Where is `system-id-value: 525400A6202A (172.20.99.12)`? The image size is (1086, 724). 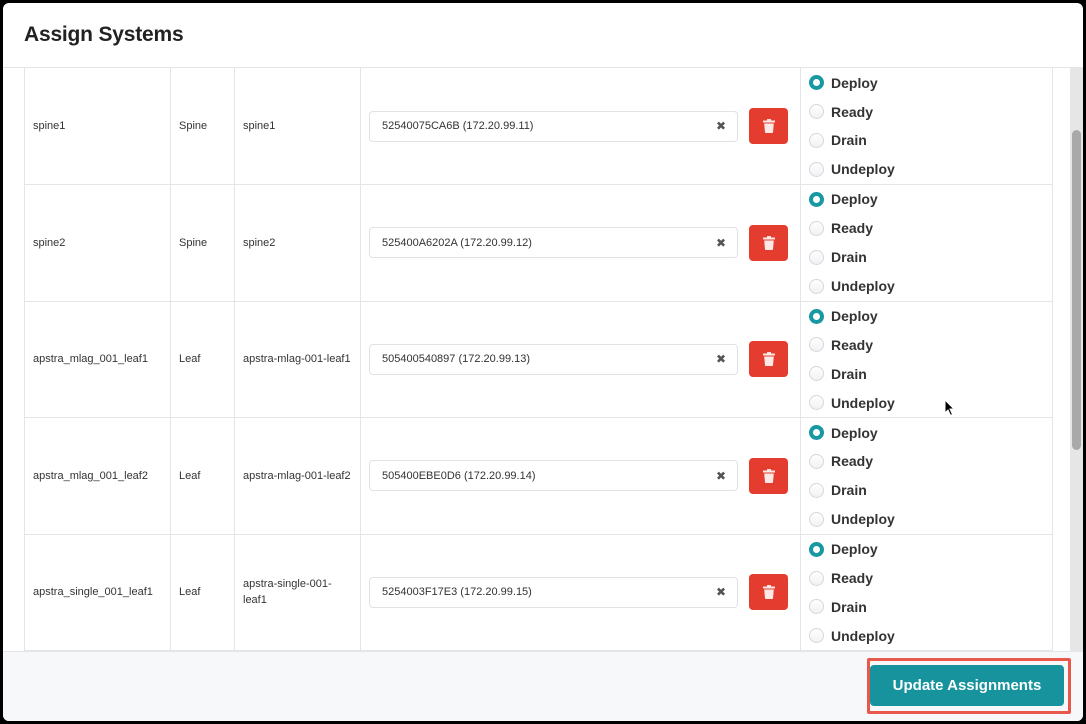 system-id-value: 525400A6202A (172.20.99.12) is located at coordinates (457, 242).